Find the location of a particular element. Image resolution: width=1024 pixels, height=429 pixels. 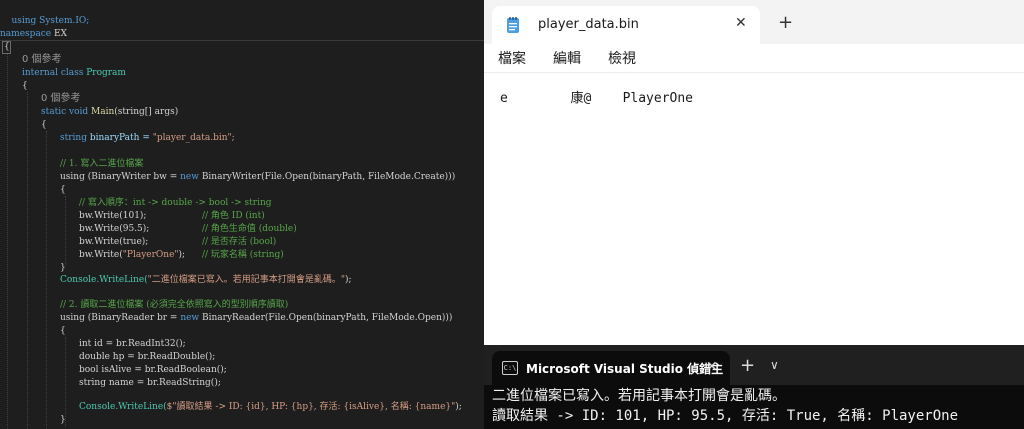

code-line-read-4: string name = br.ReadString(); is located at coordinates (150, 383).